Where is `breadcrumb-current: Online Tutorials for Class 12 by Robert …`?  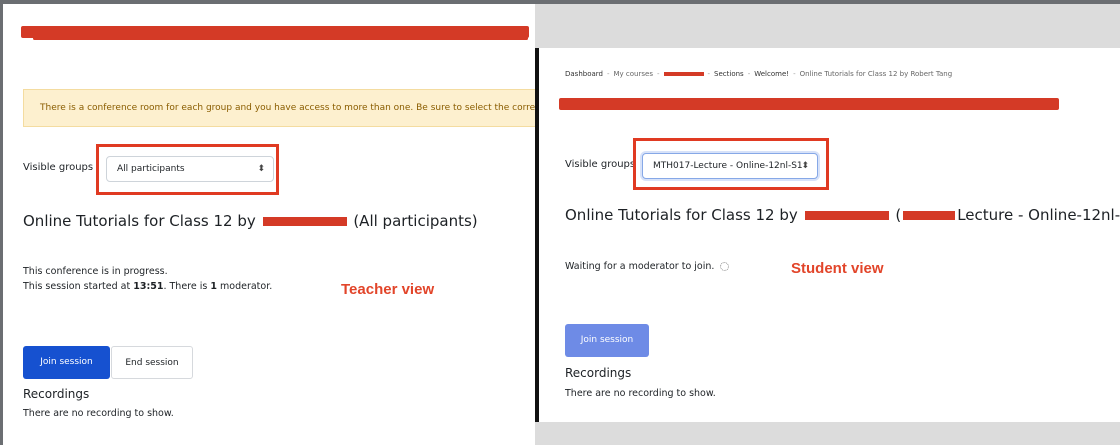
breadcrumb-current: Online Tutorials for Class 12 by Robert … is located at coordinates (876, 74).